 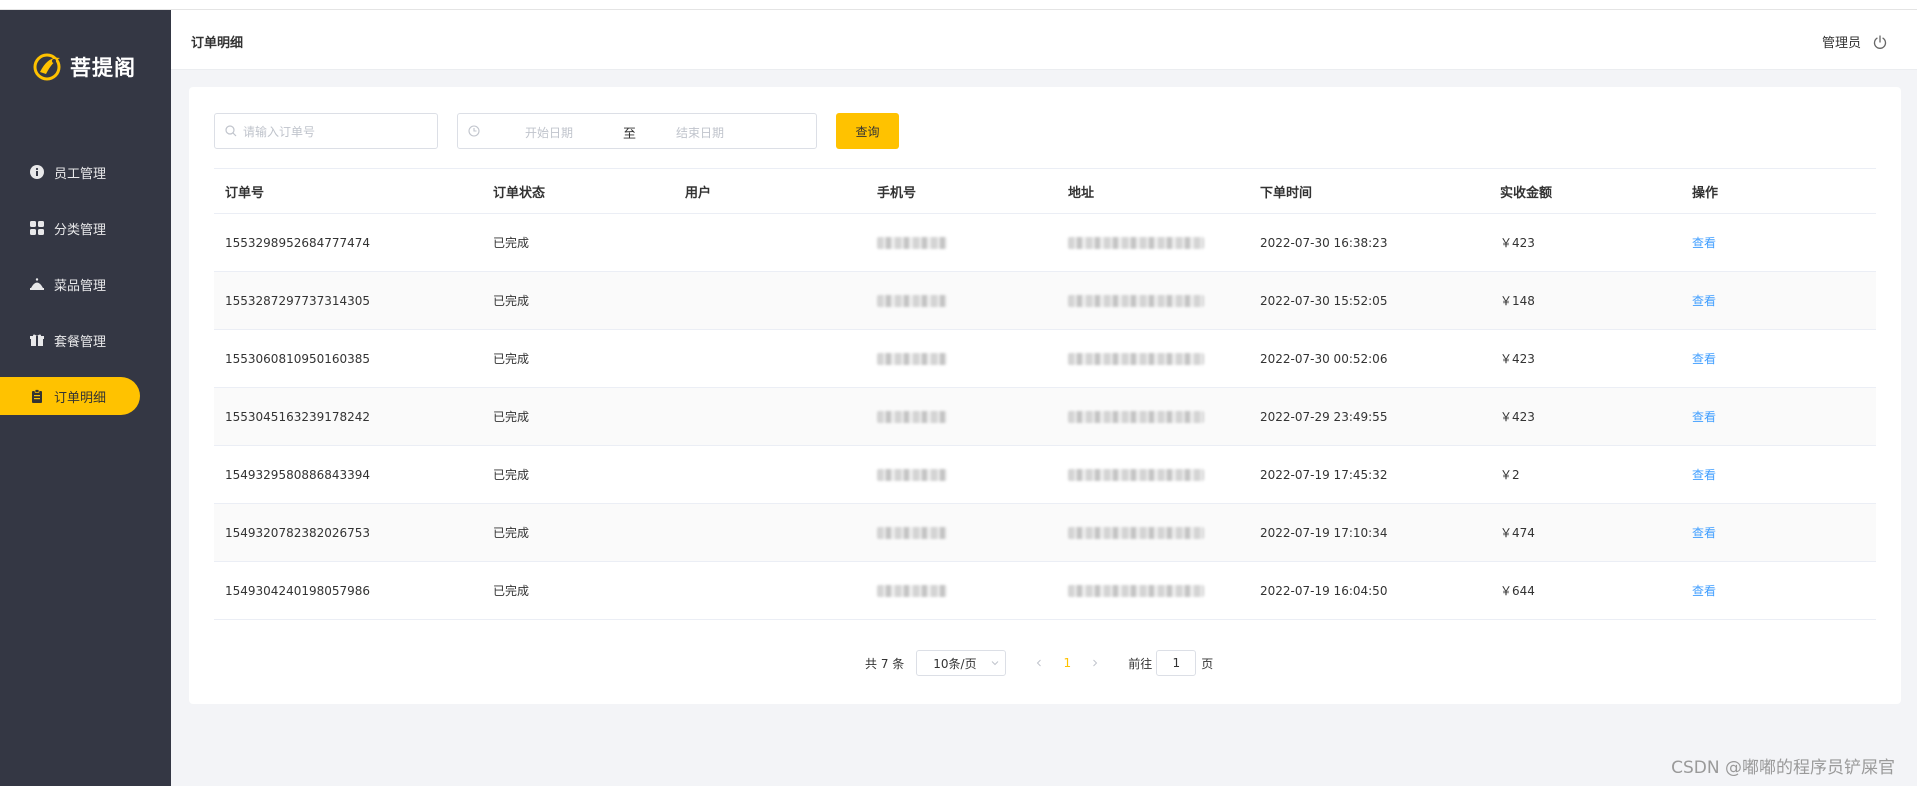 I want to click on goto-page-input: 1, so click(x=1176, y=663).